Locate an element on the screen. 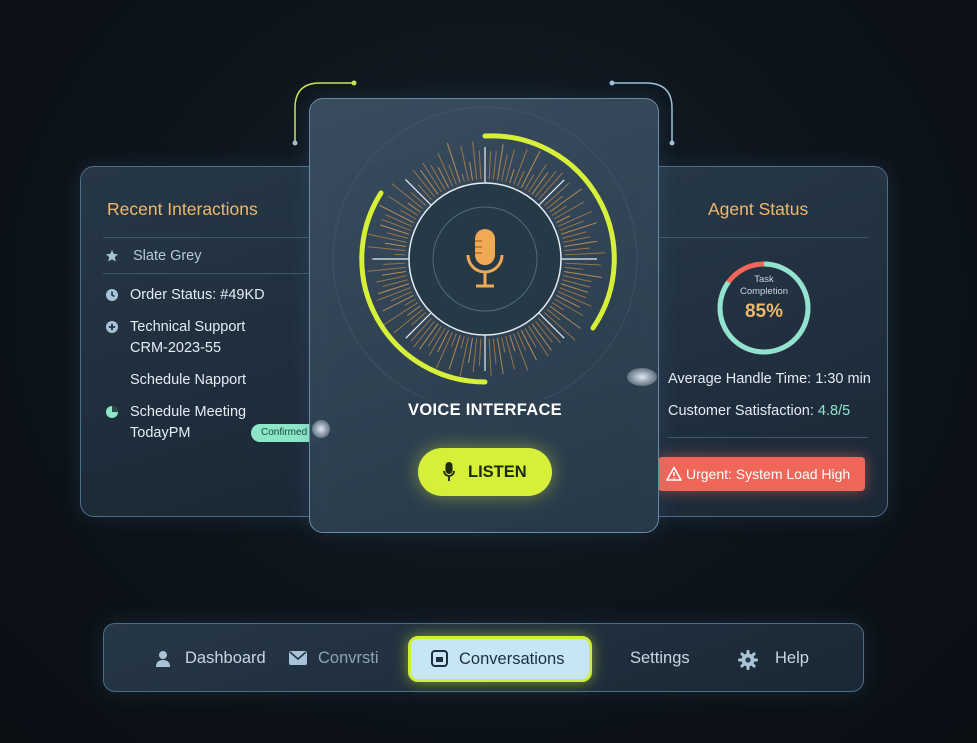 The height and width of the screenshot is (743, 977). clock-icon is located at coordinates (112, 295).